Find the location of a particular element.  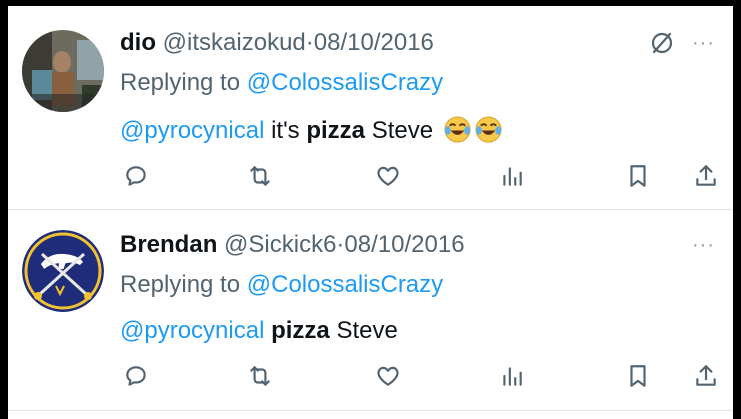

tweet-text: @pyrocynical it's pizza Steve 😂😂 is located at coordinates (311, 131).